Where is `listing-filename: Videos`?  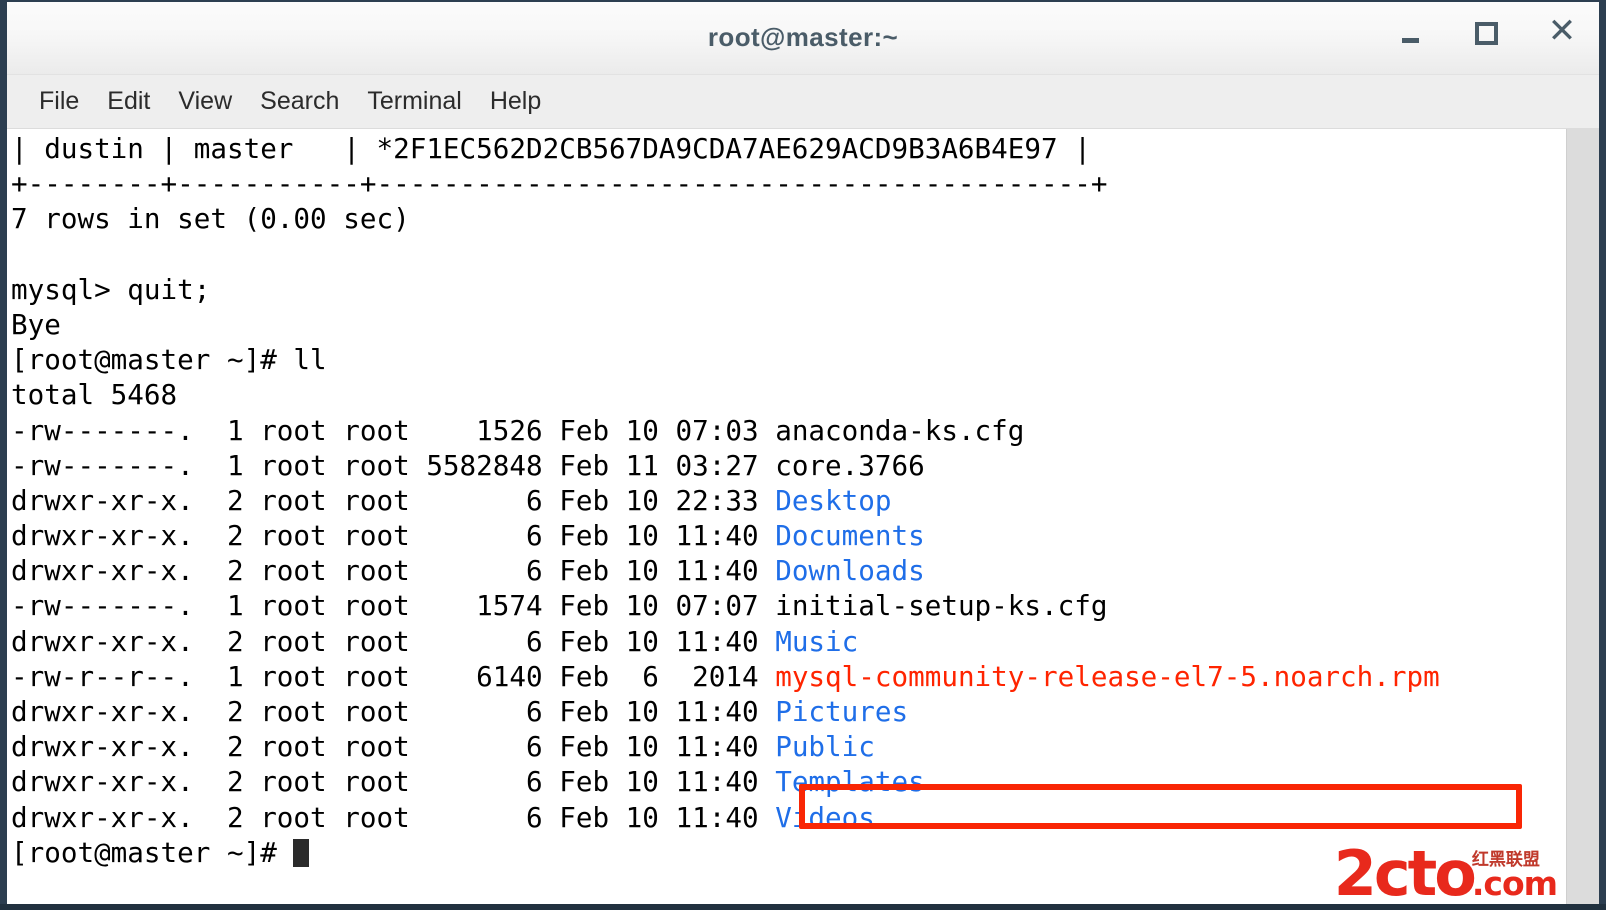 listing-filename: Videos is located at coordinates (825, 817).